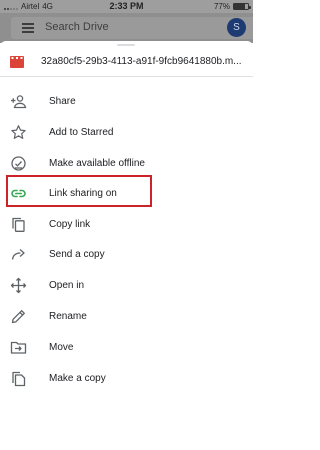 This screenshot has height=450, width=320. Describe the element at coordinates (236, 27) in the screenshot. I see `account-avatar: S` at that location.